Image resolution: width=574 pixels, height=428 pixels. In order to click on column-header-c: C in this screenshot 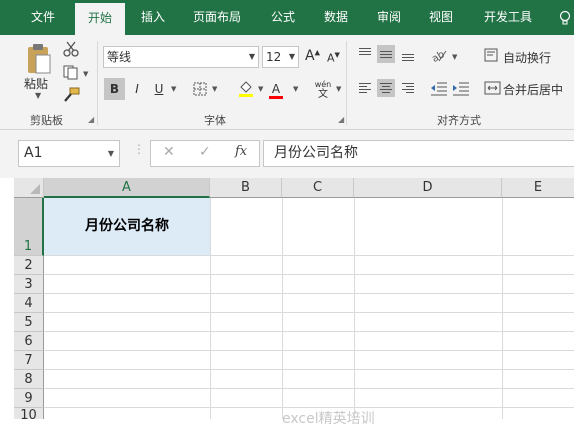, I will do `click(318, 188)`.